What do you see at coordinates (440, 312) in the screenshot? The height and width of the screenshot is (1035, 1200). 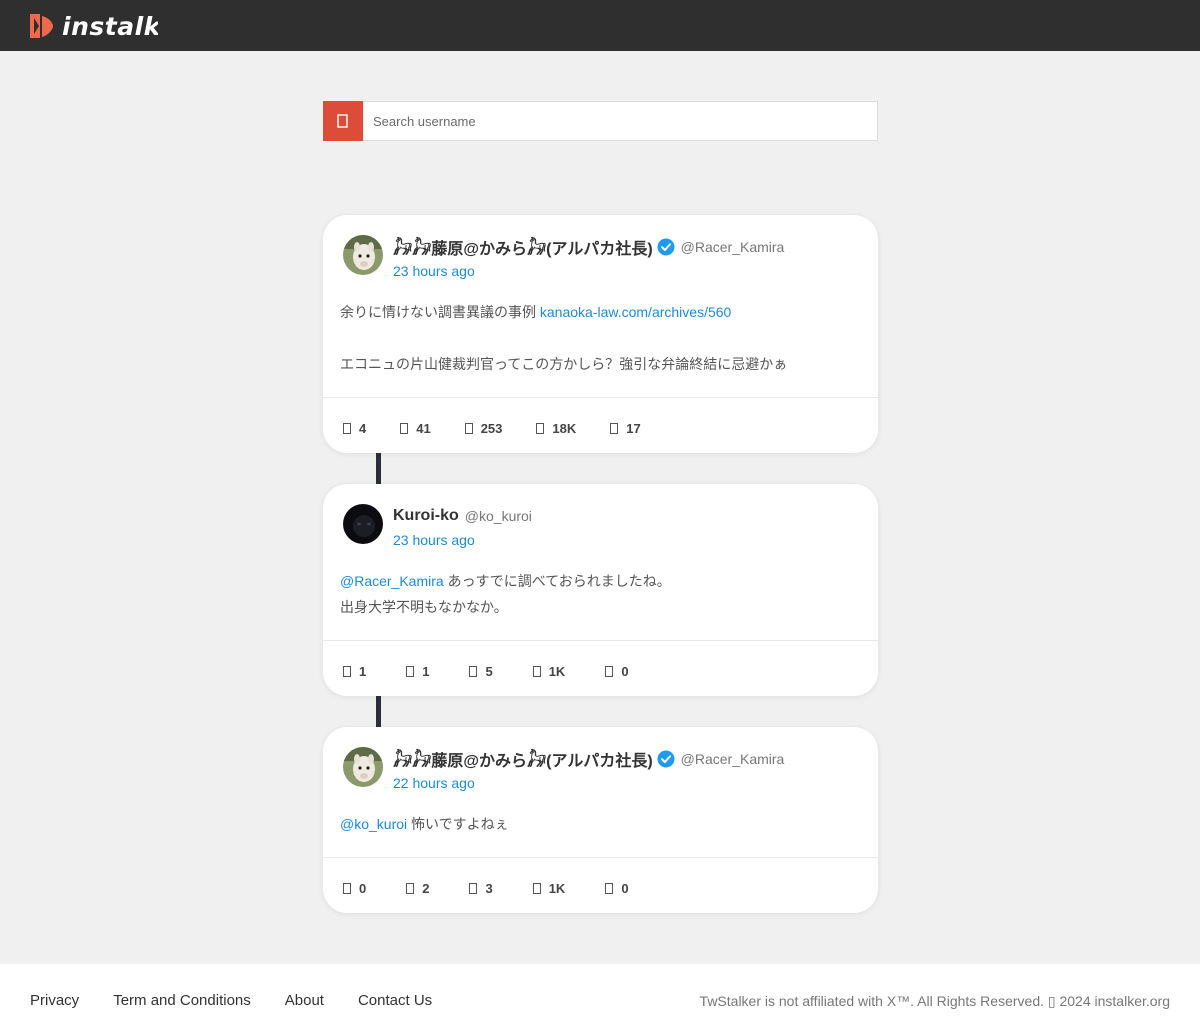 I see `tweet-text-line: 余りに情けない調書異議の事例` at bounding box center [440, 312].